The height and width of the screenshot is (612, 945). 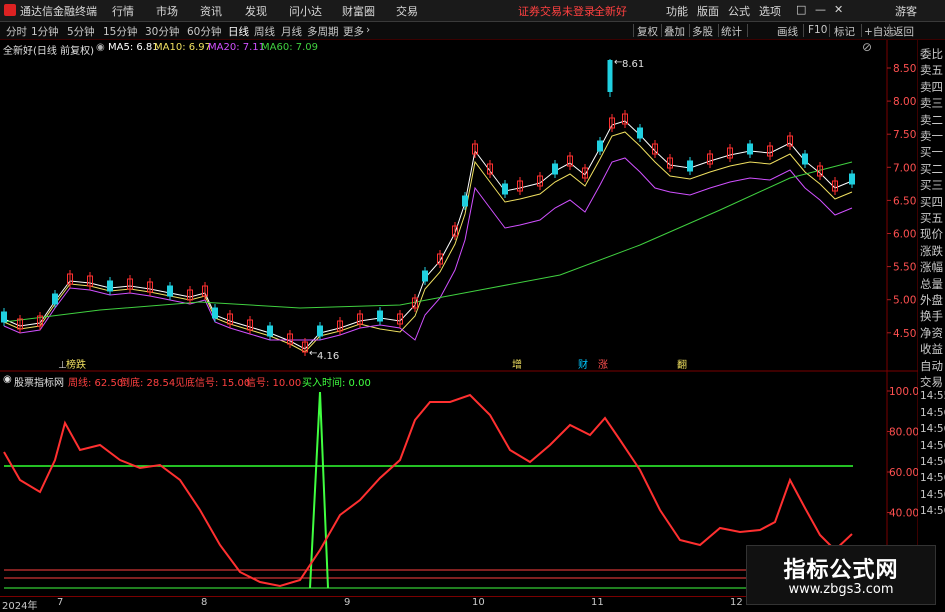 What do you see at coordinates (358, 11) in the screenshot?
I see `menu-item-wealth: 财富圈` at bounding box center [358, 11].